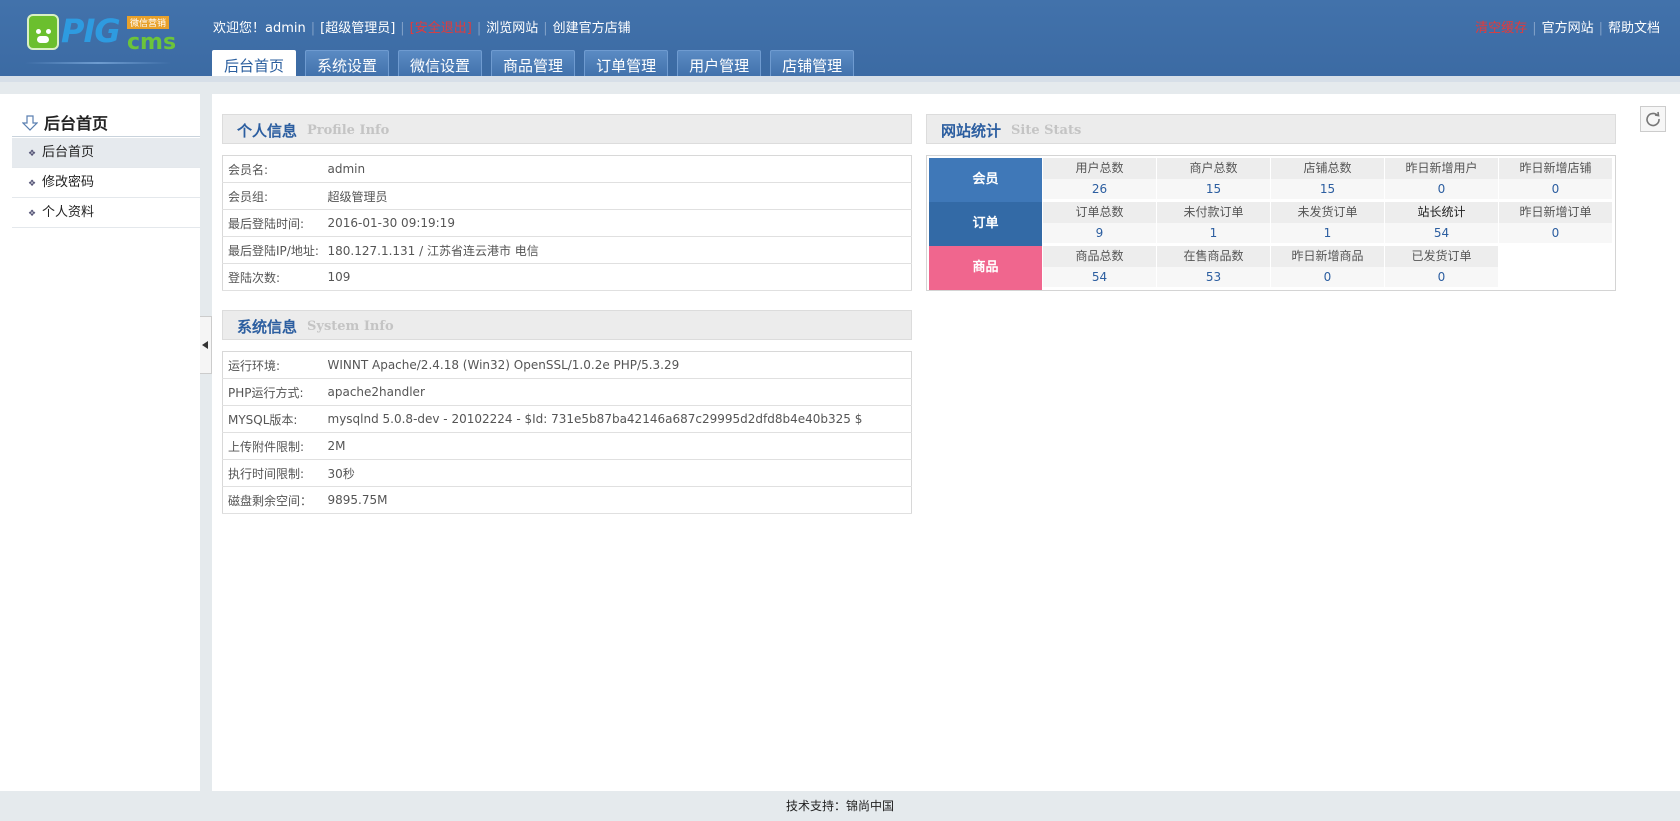  I want to click on refresh-icon, so click(1653, 119).